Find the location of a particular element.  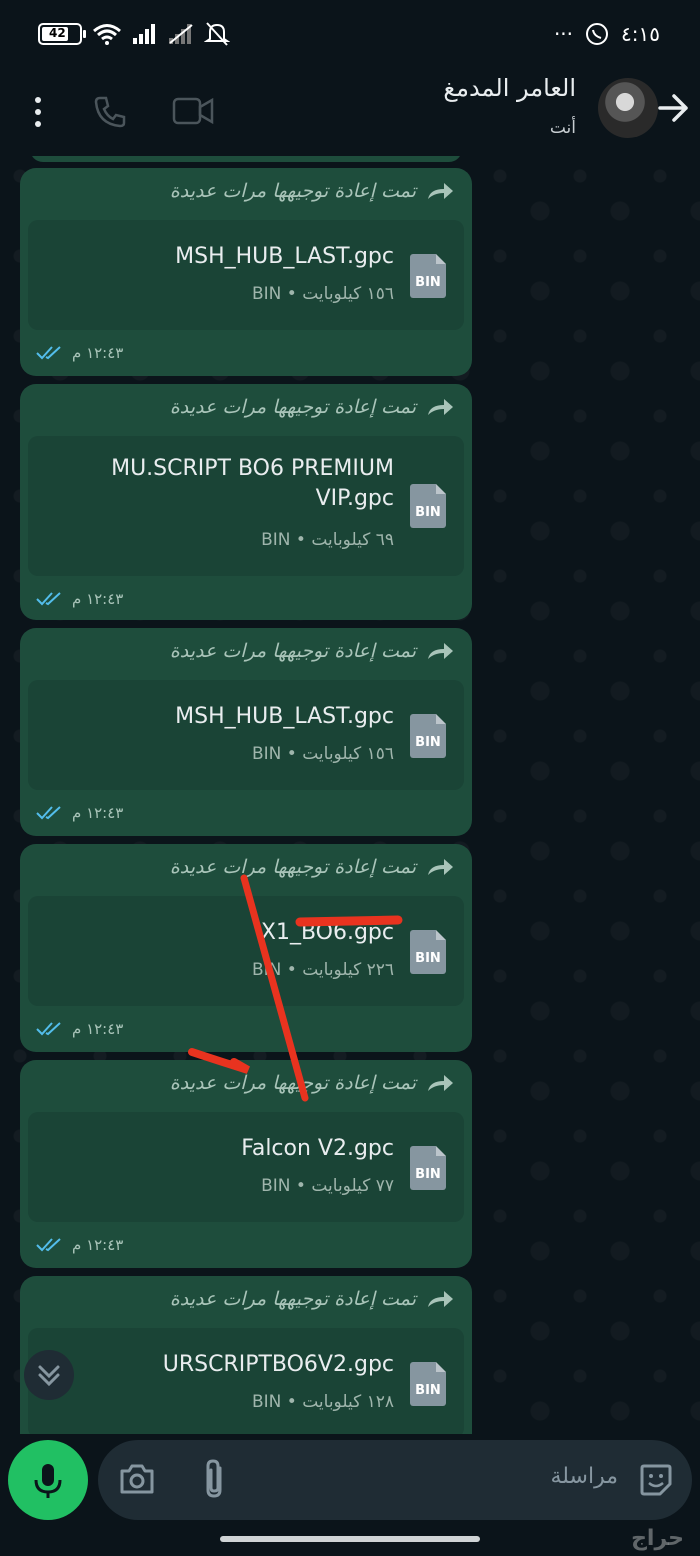

microphone-button is located at coordinates (48, 1480).